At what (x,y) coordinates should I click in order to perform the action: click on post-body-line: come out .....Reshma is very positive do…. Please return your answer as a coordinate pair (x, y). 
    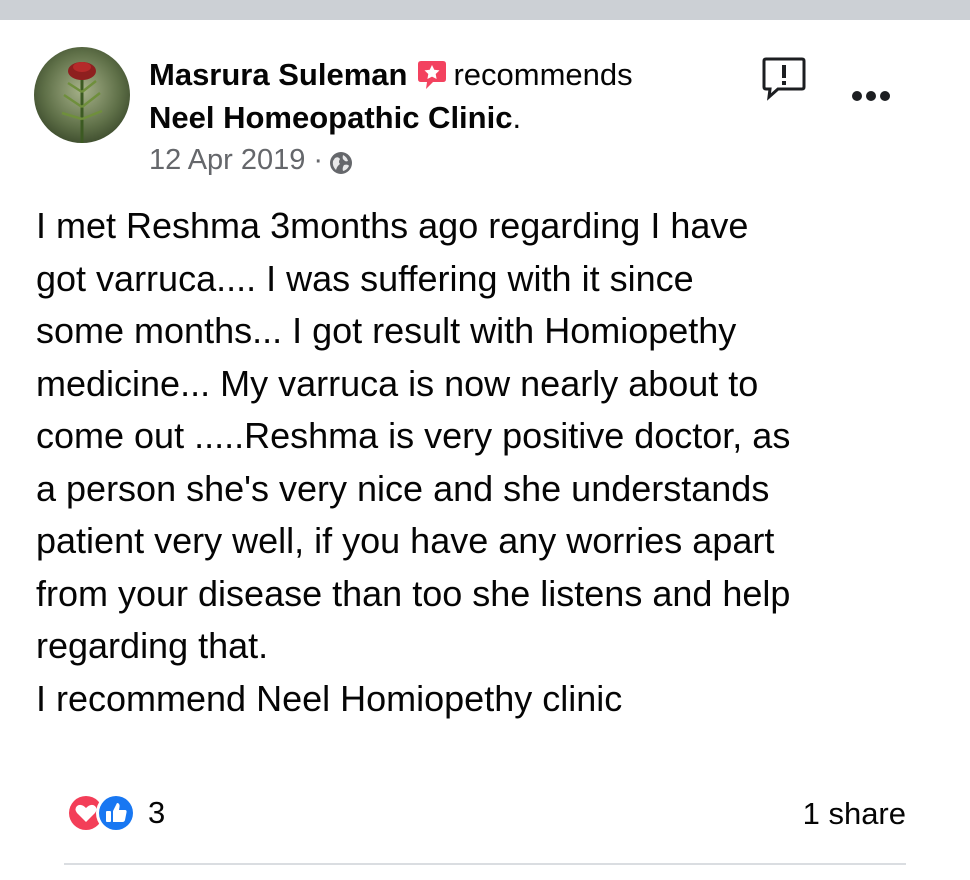
    Looking at the image, I should click on (413, 435).